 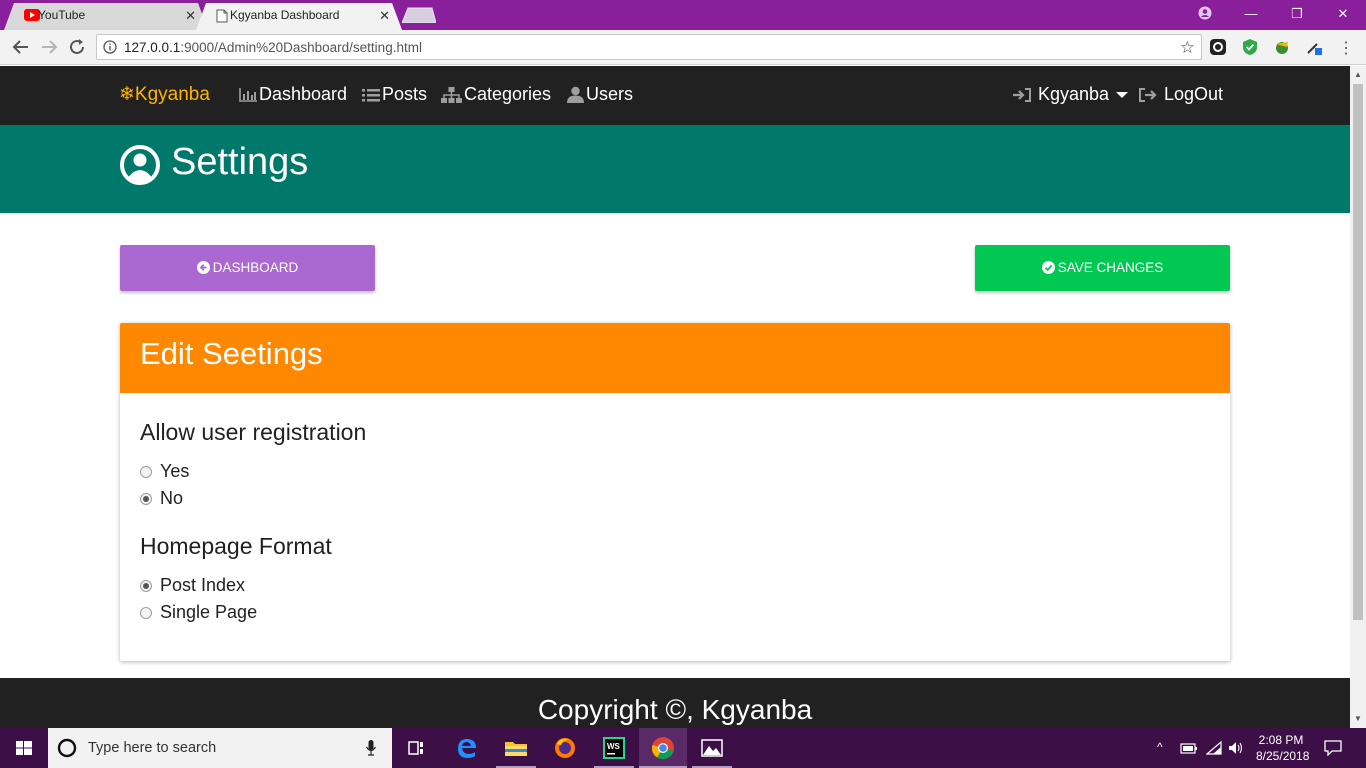 I want to click on user-circle-icon, so click(x=140, y=165).